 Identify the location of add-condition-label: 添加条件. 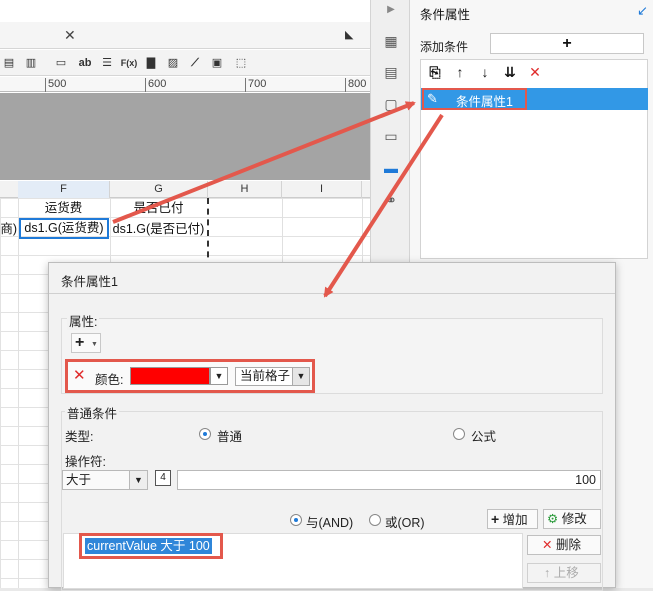
(444, 47).